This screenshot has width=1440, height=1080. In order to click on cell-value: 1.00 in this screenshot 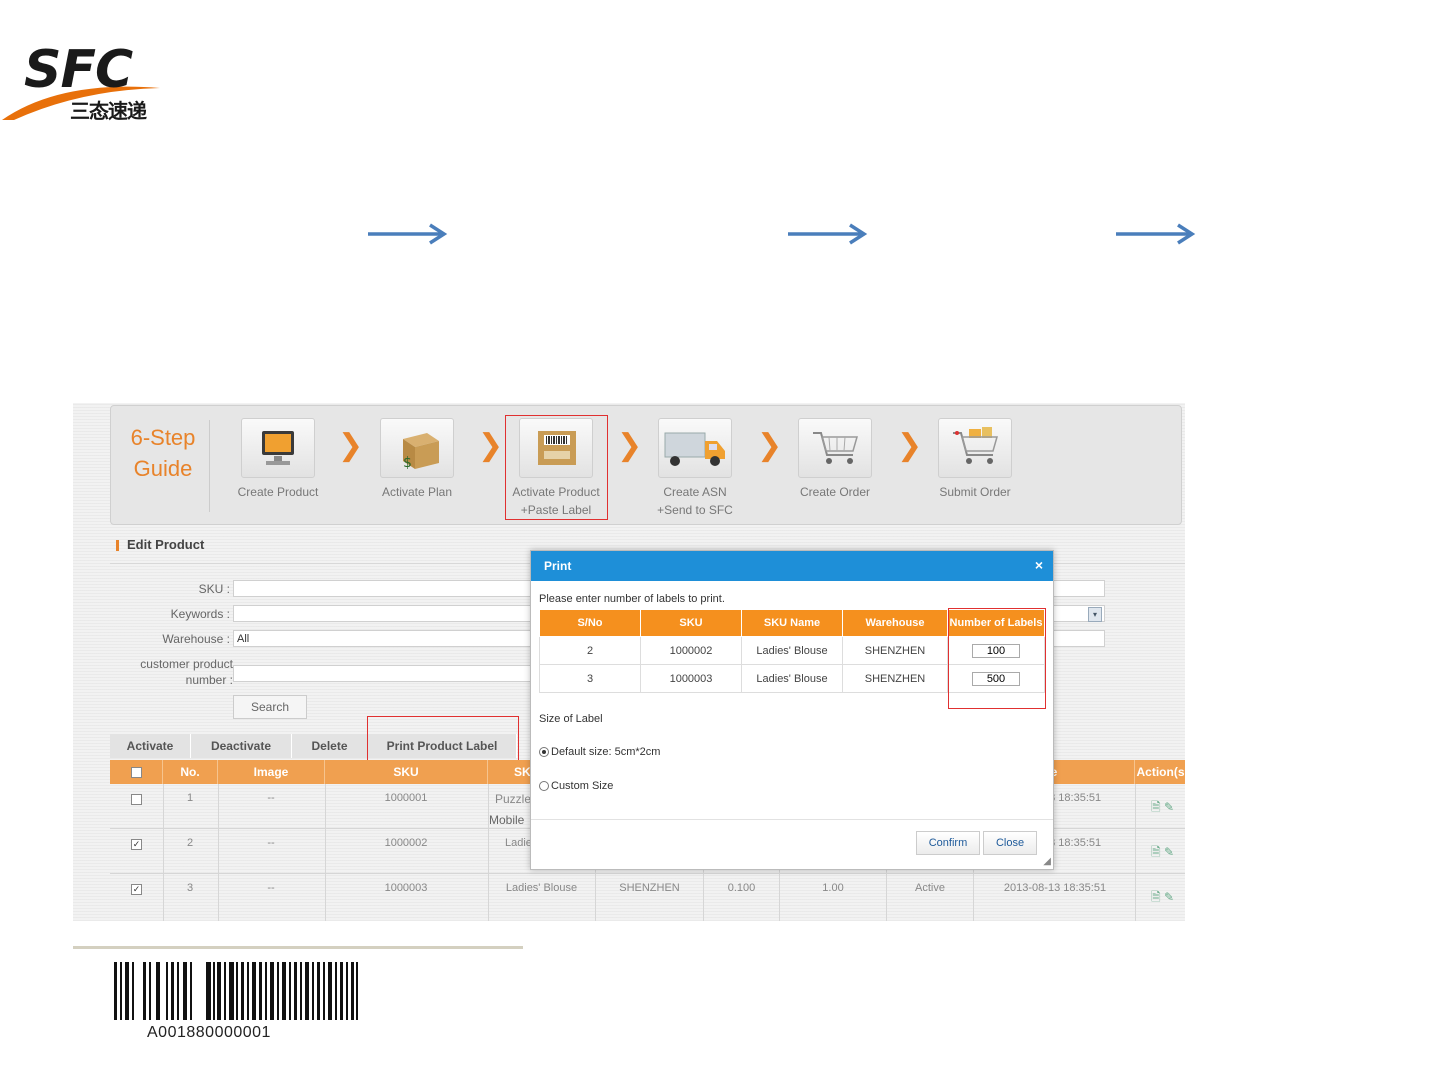, I will do `click(833, 888)`.